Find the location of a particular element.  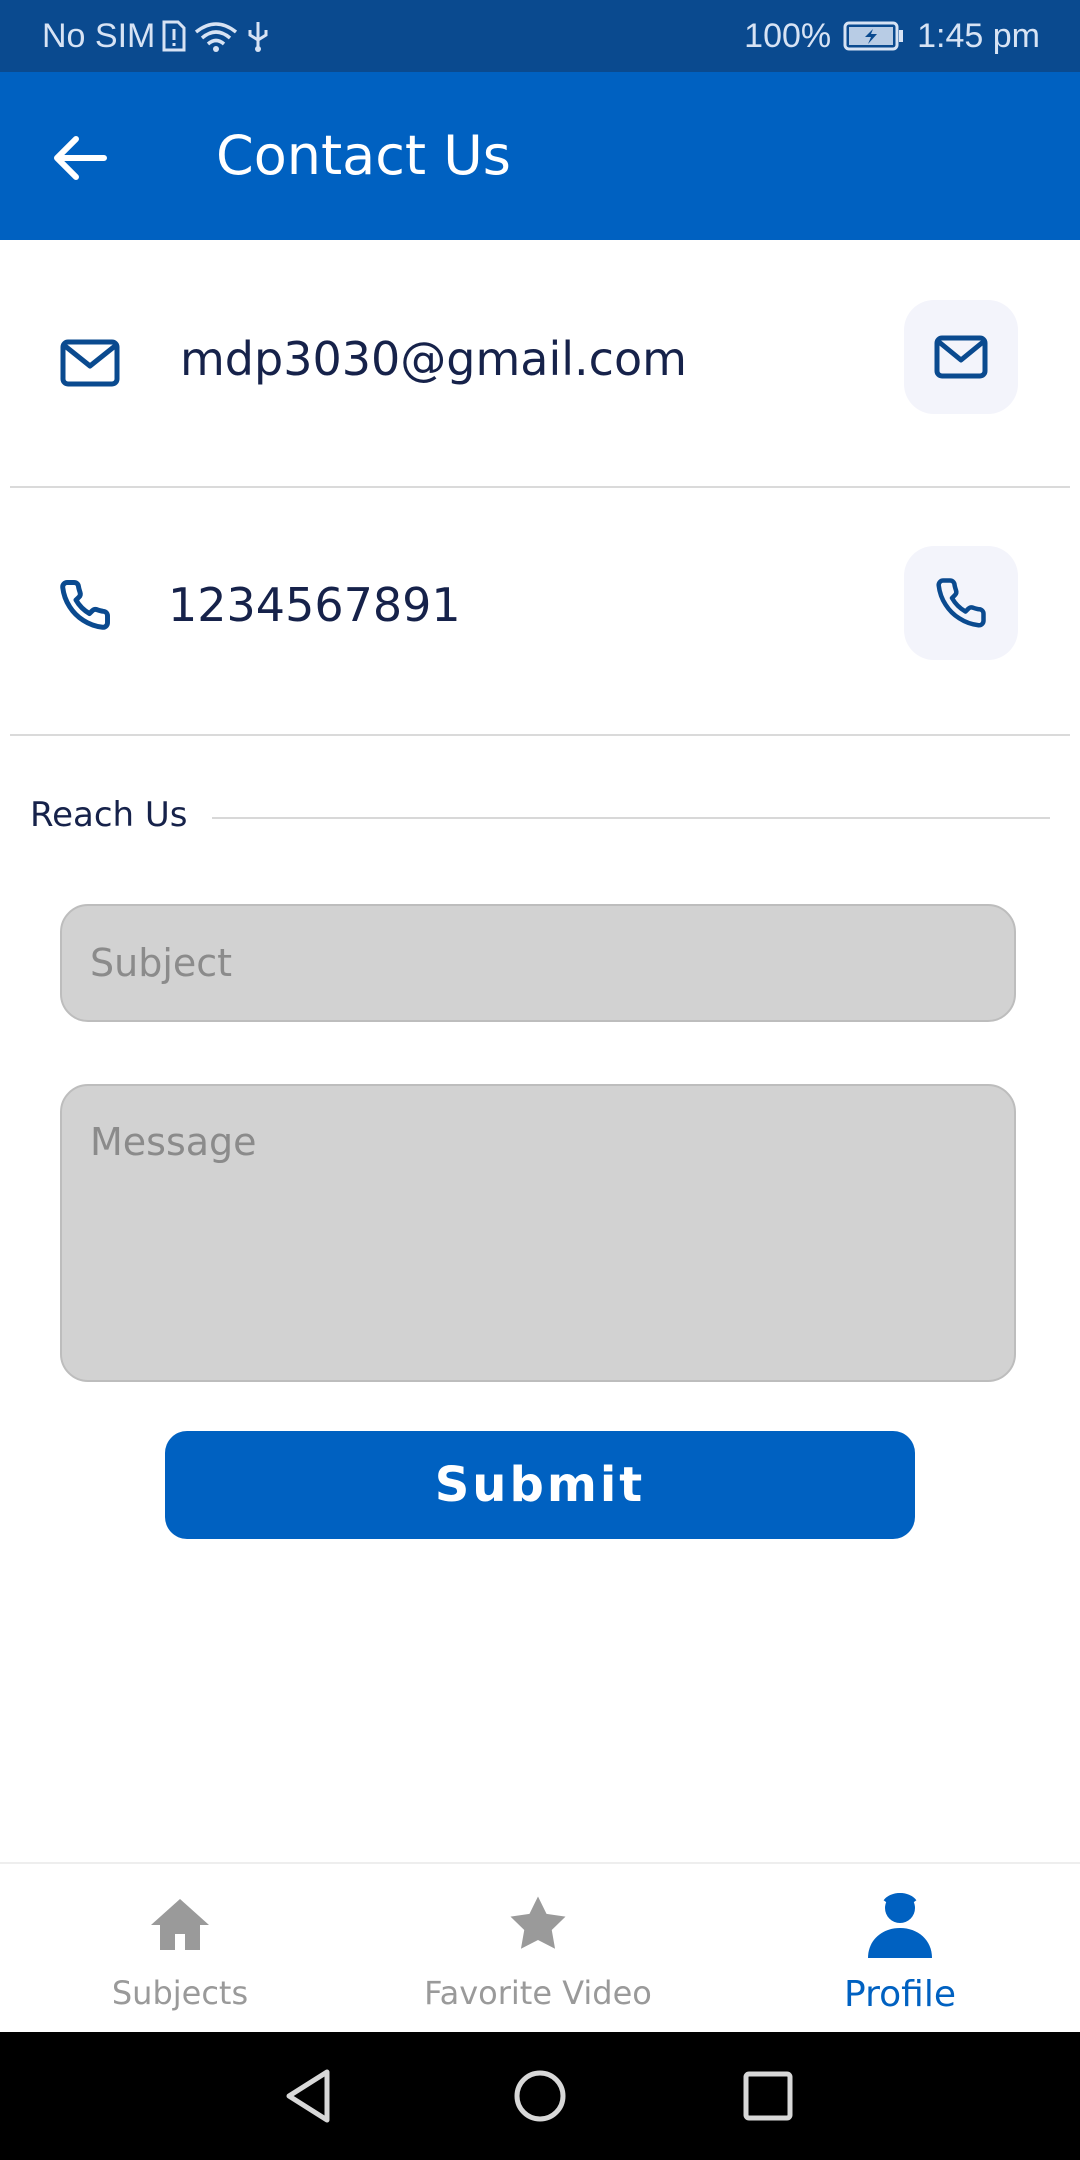

email-text: mdp3030@gmail.com is located at coordinates (433, 359).